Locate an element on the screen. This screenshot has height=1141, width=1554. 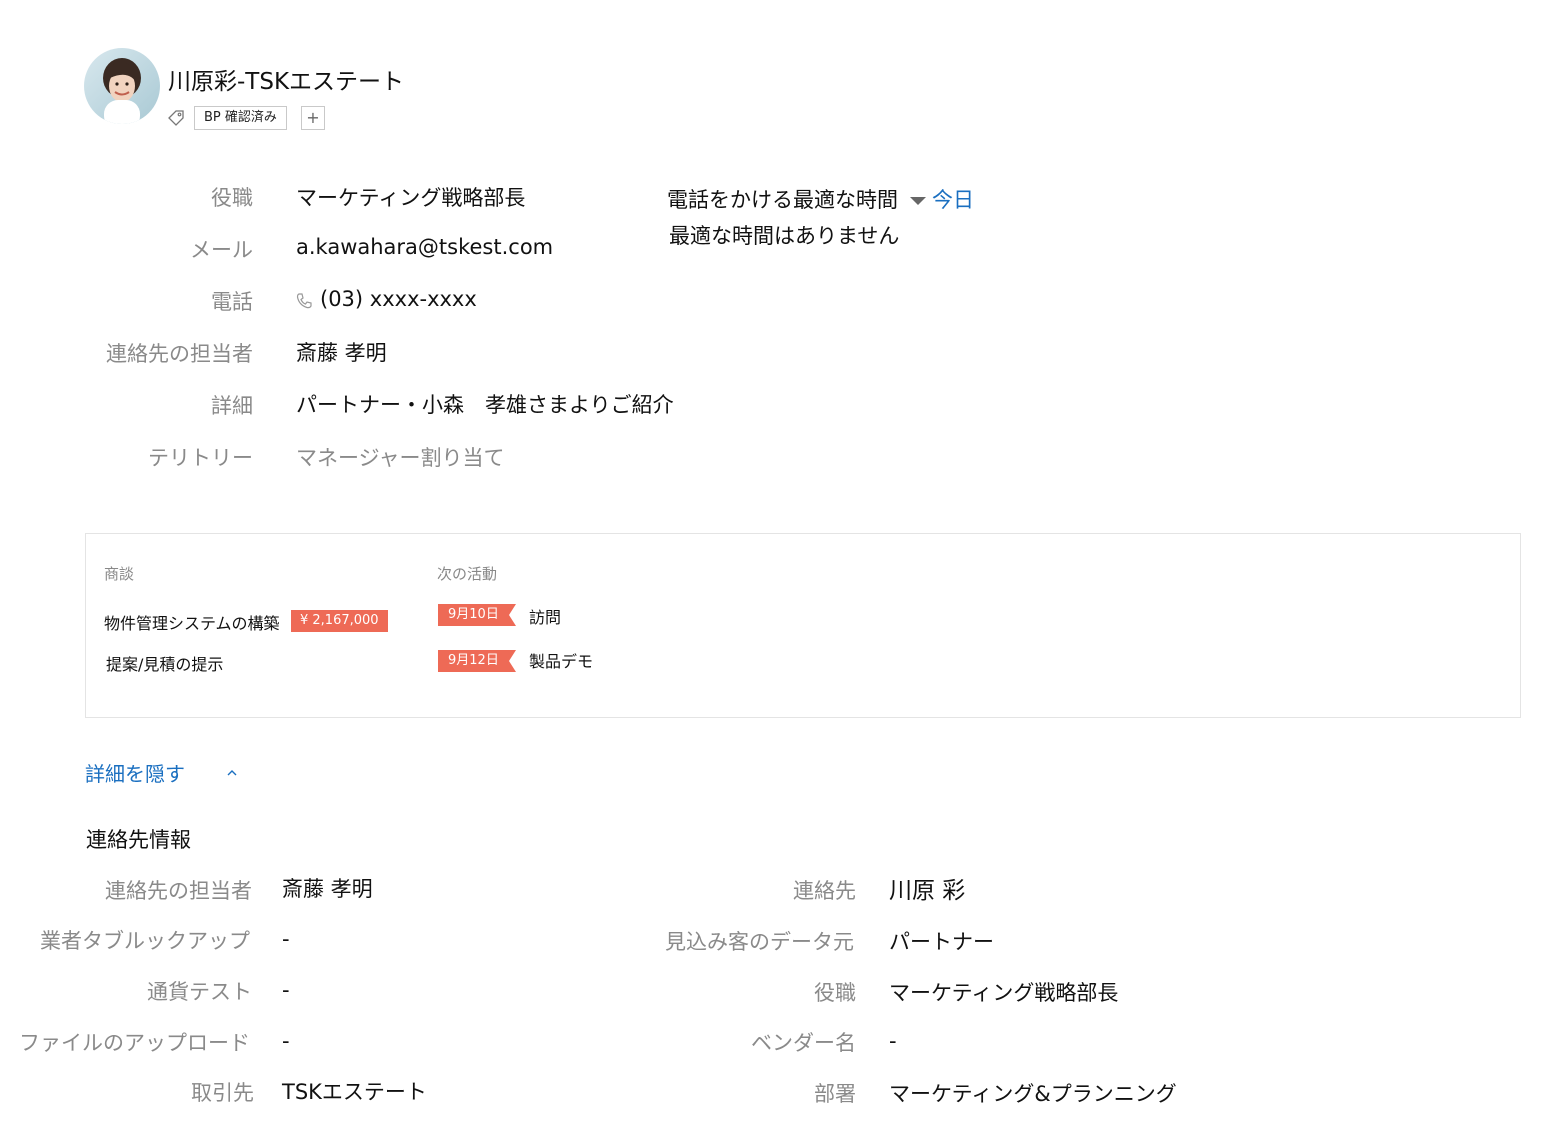
detail-label: 部署 is located at coordinates (835, 1094).